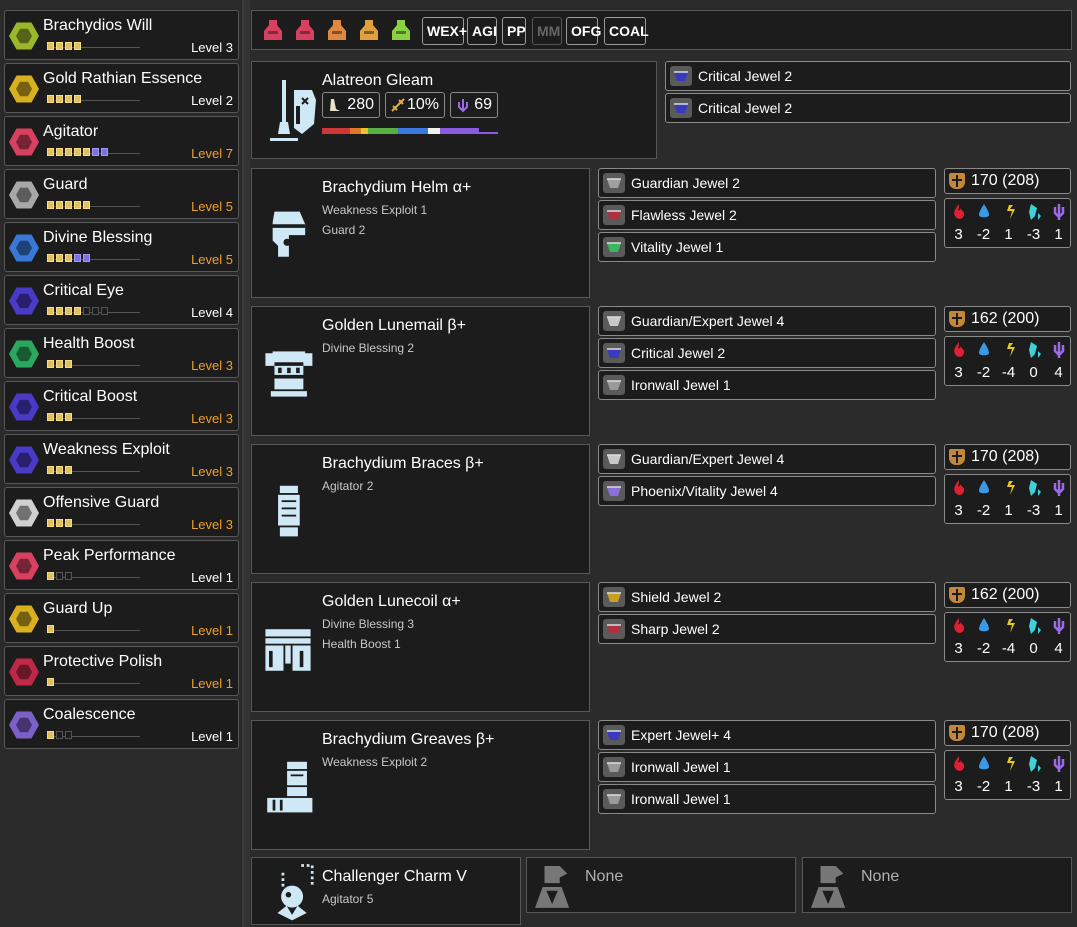  Describe the element at coordinates (767, 247) in the screenshot. I see `decoration-slot: Vitality Jewel 1` at that location.